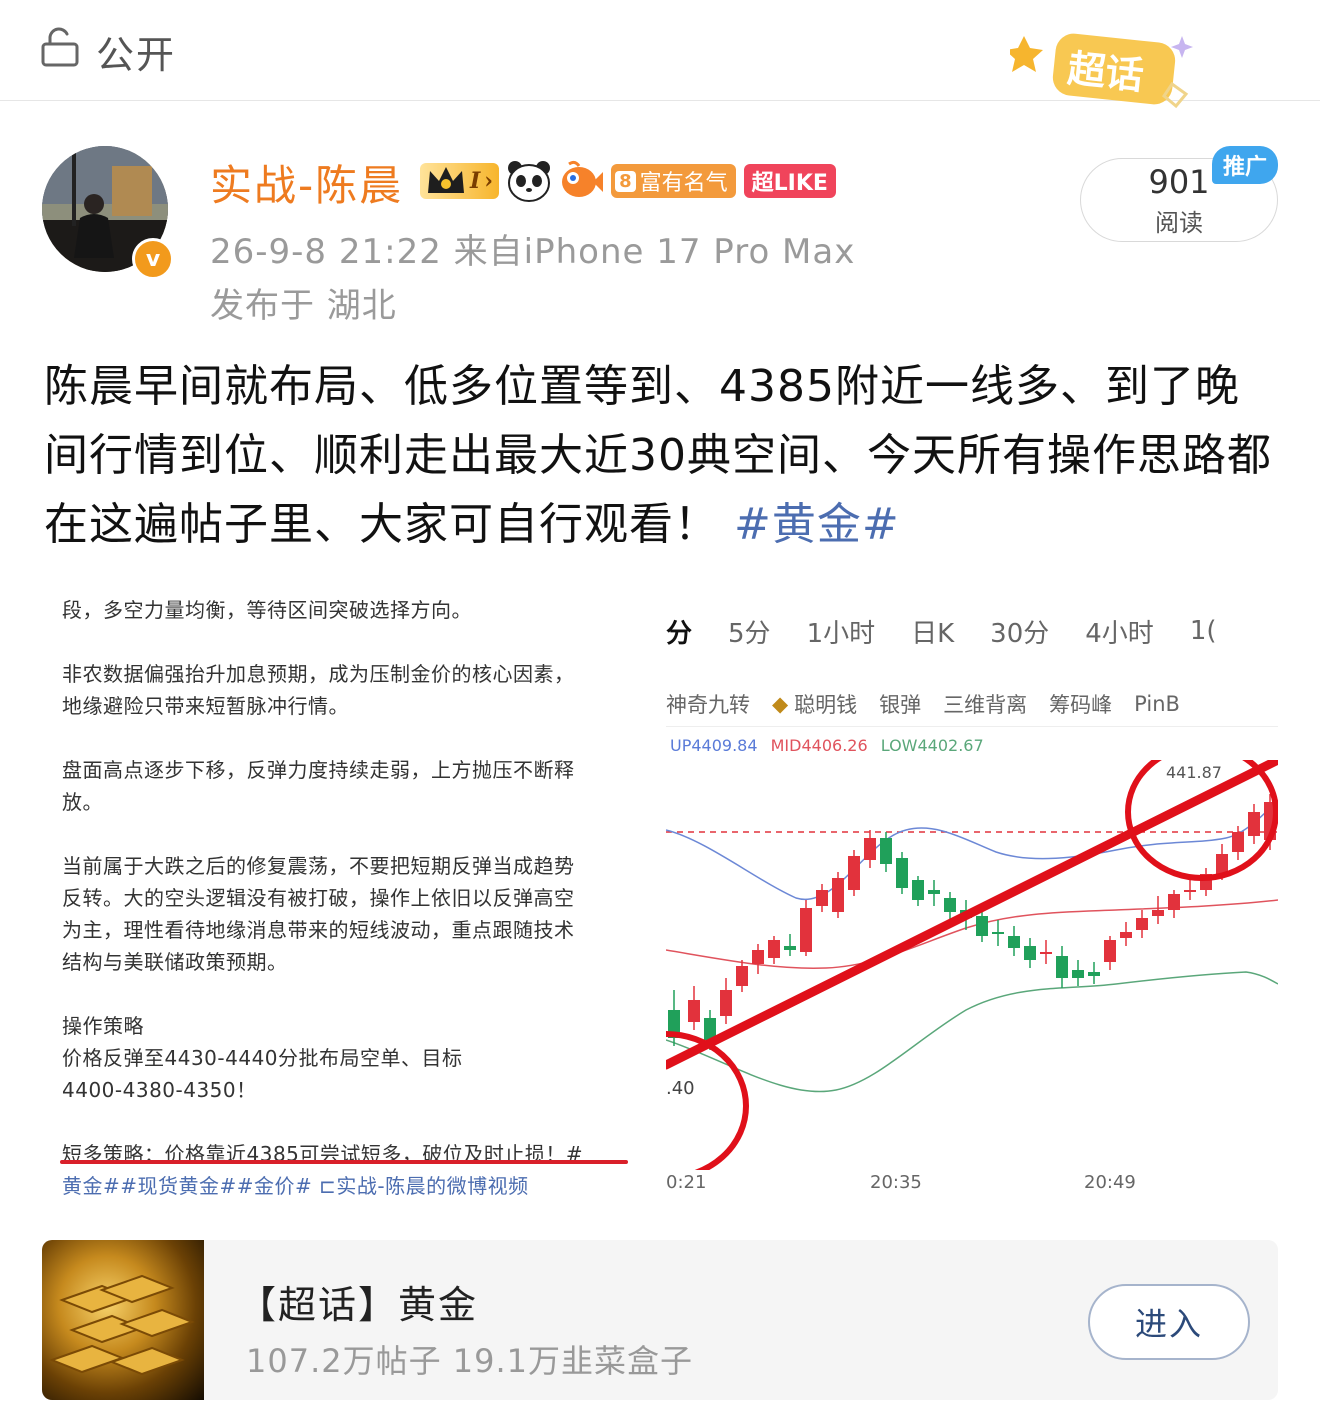 Image resolution: width=1320 pixels, height=1428 pixels. Describe the element at coordinates (972, 915) in the screenshot. I see `trend-line-annotation` at that location.